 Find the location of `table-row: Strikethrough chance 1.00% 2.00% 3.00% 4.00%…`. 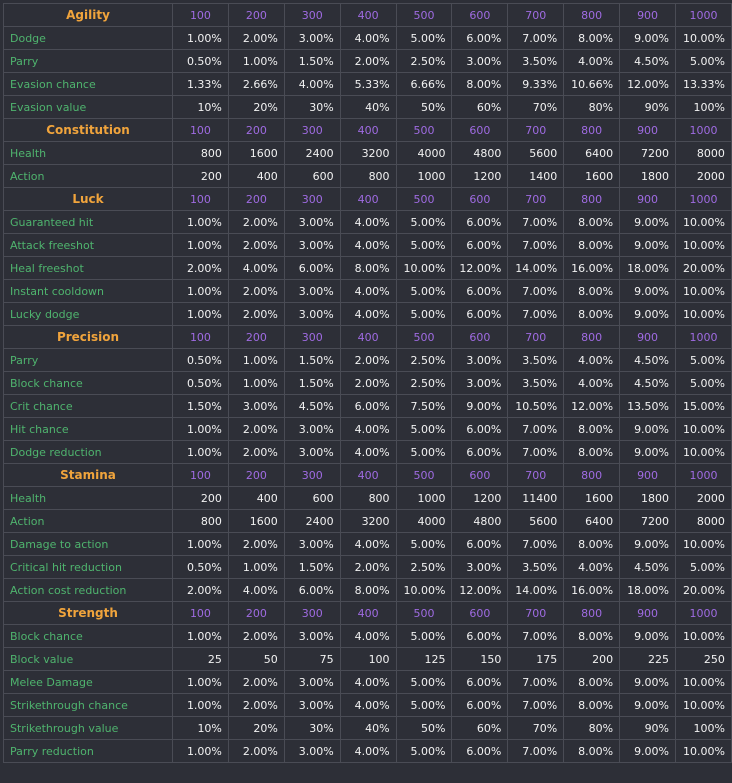

table-row: Strikethrough chance 1.00% 2.00% 3.00% 4.00%… is located at coordinates (367, 705).